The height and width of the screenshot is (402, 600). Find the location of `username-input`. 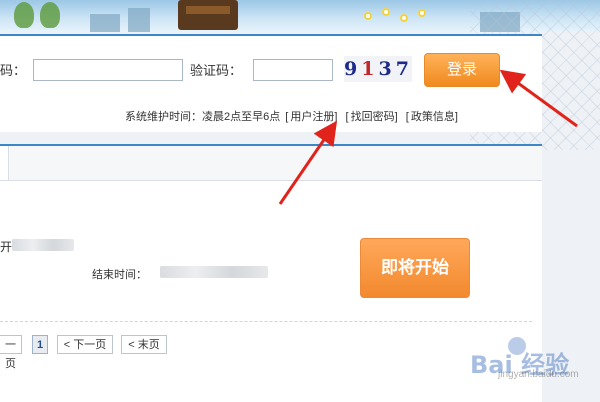

username-input is located at coordinates (108, 70).